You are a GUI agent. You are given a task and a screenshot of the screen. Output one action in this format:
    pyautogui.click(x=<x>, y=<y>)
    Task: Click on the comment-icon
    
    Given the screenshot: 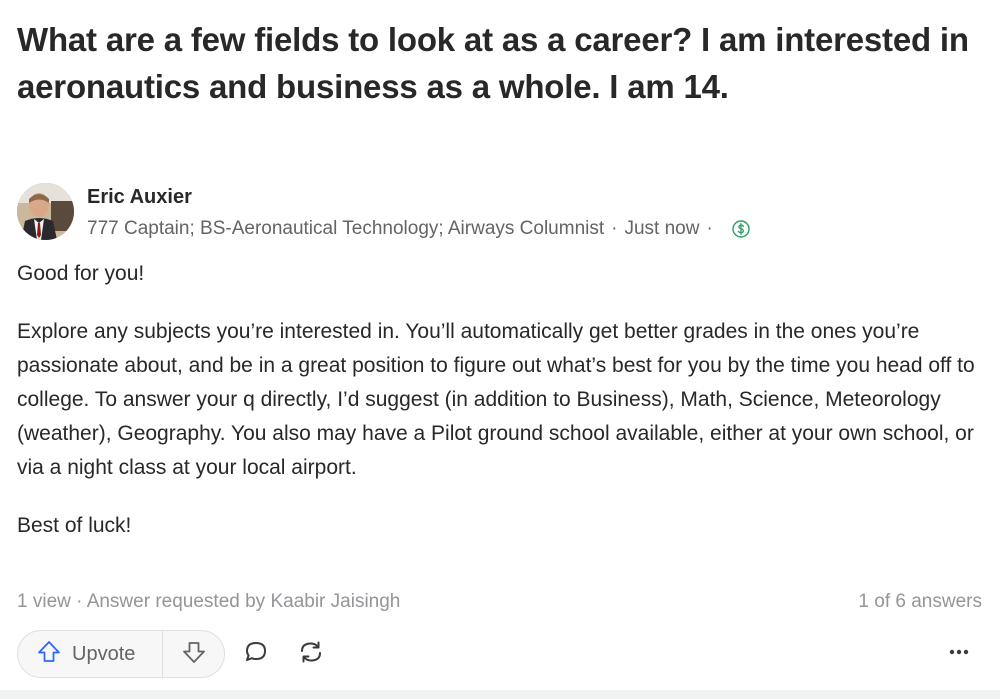 What is the action you would take?
    pyautogui.click(x=256, y=654)
    